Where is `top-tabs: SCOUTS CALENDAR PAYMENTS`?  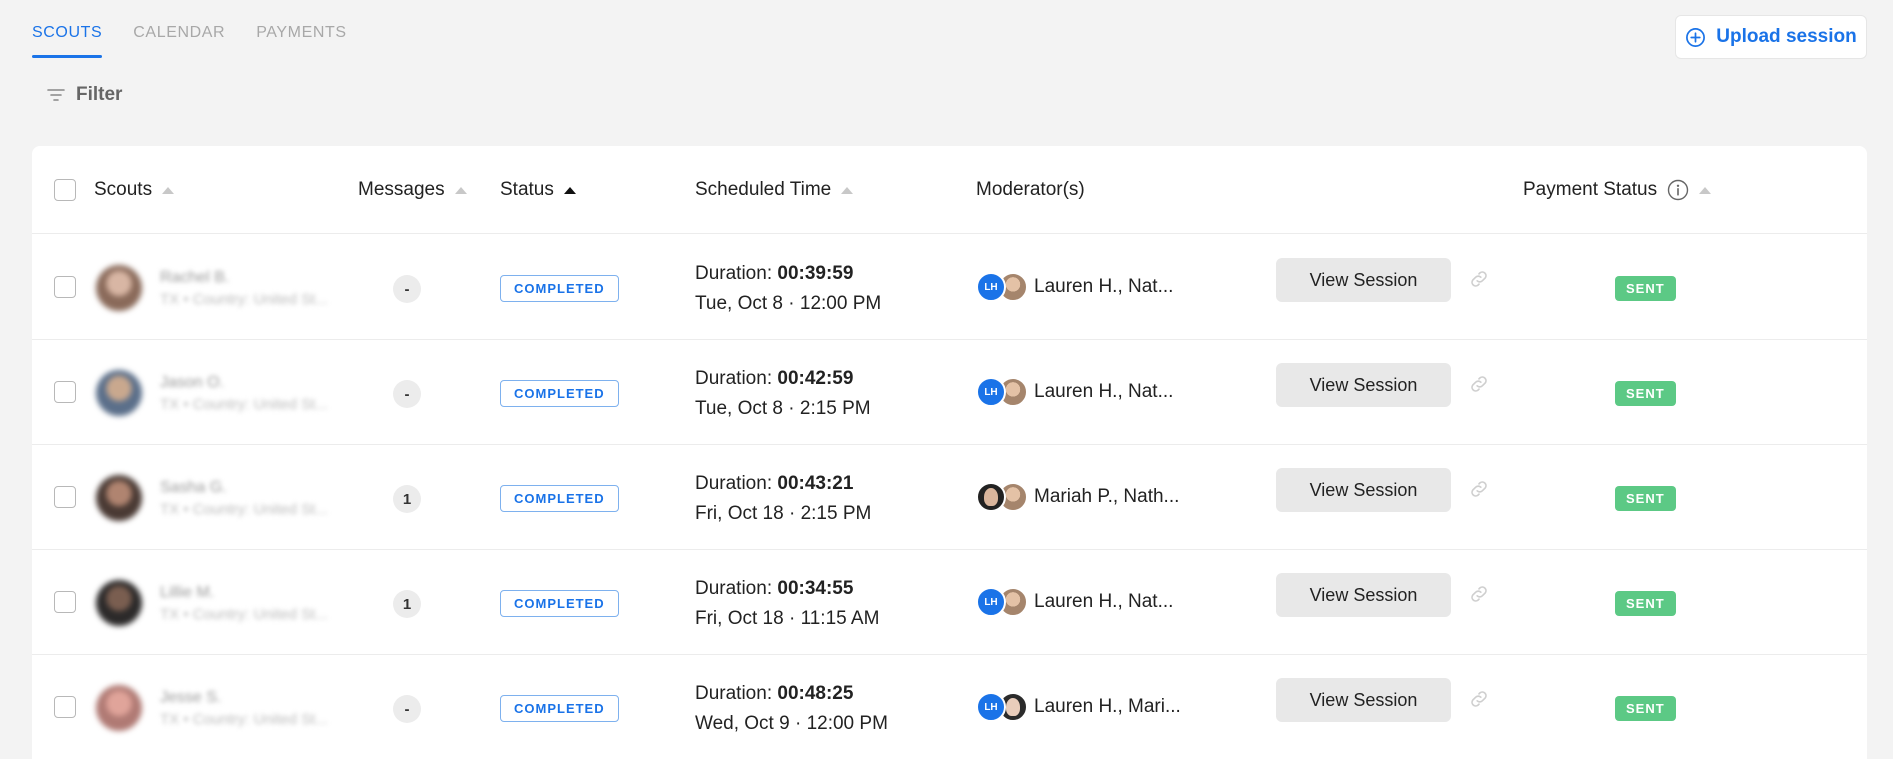
top-tabs: SCOUTS CALENDAR PAYMENTS is located at coordinates (189, 29).